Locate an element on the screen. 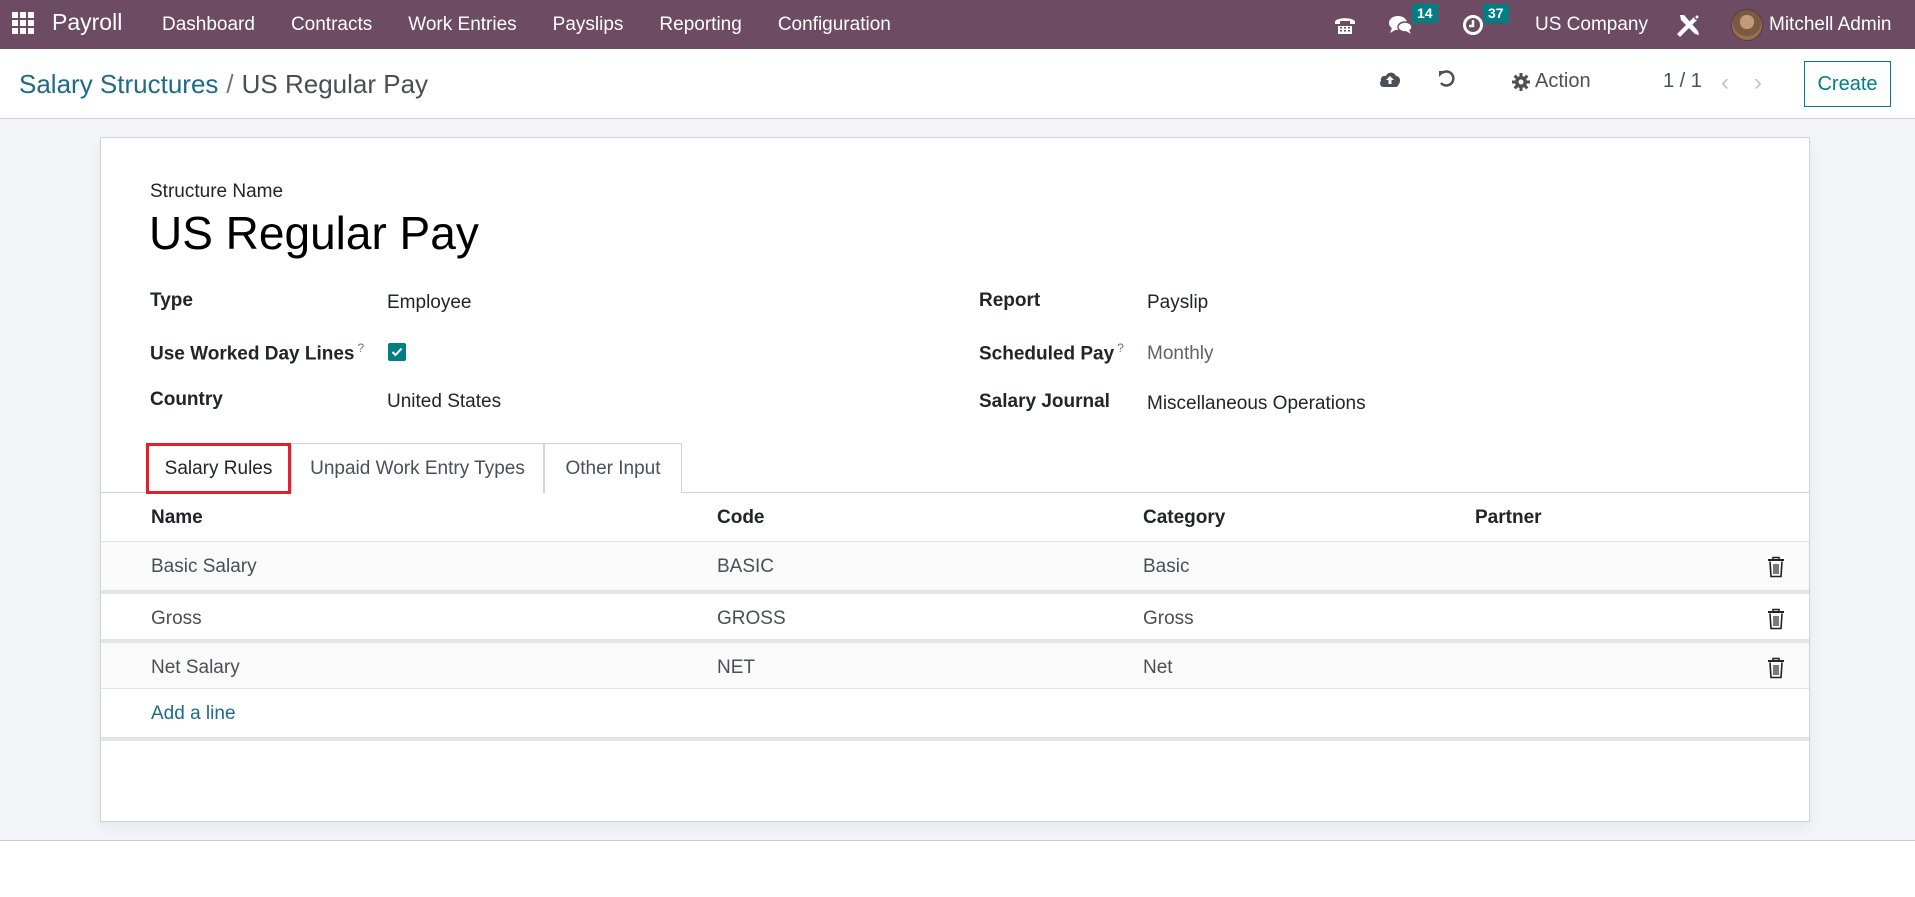 Image resolution: width=1915 pixels, height=897 pixels. breadcrumb-current: US Regular Pay is located at coordinates (335, 84).